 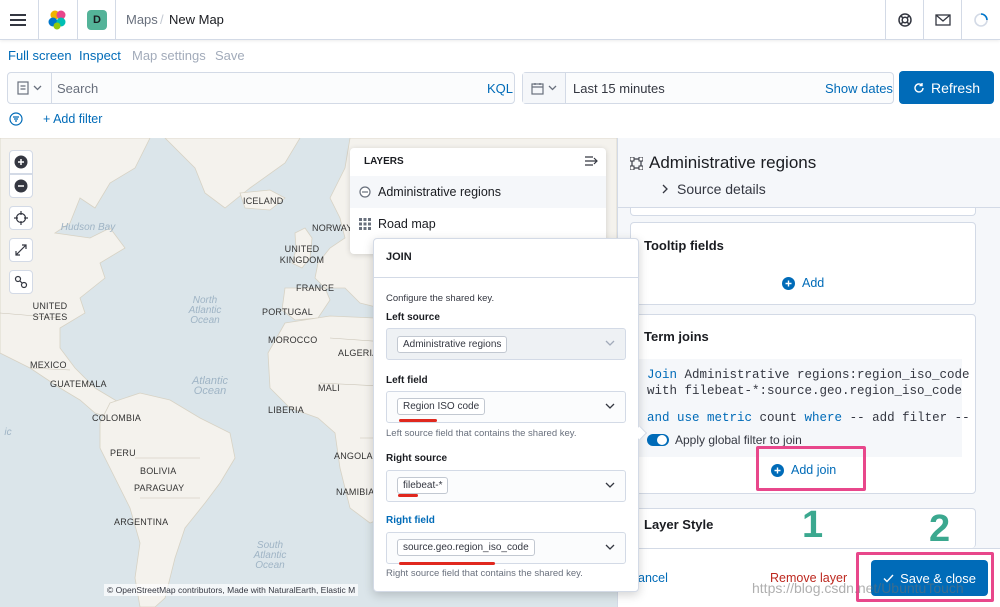 I want to click on left-source-value: Administrative regions, so click(x=452, y=344).